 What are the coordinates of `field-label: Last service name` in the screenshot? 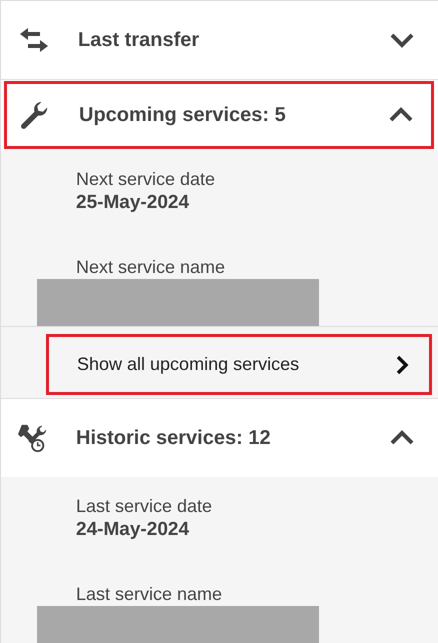 It's located at (150, 594).